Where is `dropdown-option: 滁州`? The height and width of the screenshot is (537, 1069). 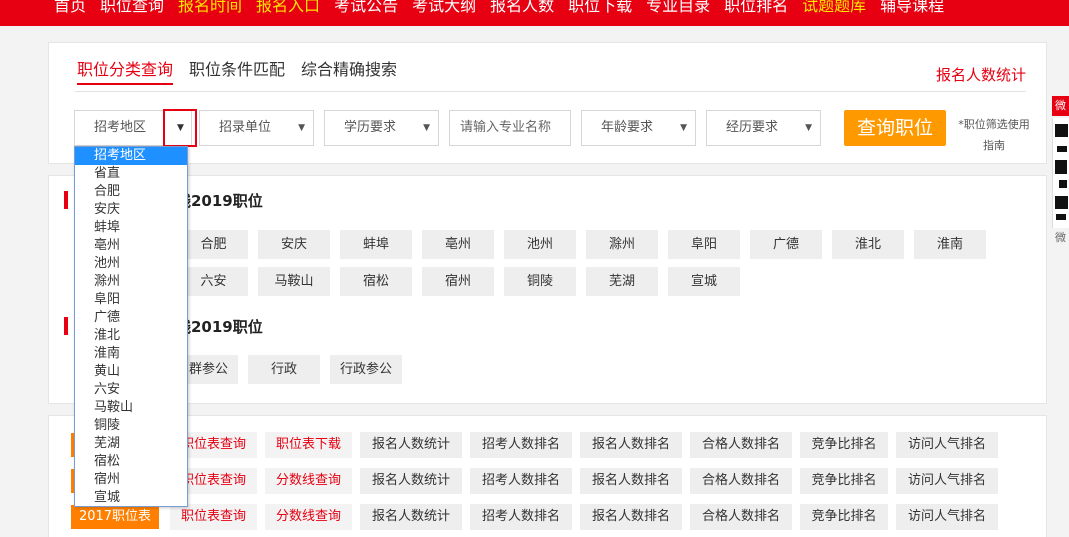 dropdown-option: 滁州 is located at coordinates (131, 282).